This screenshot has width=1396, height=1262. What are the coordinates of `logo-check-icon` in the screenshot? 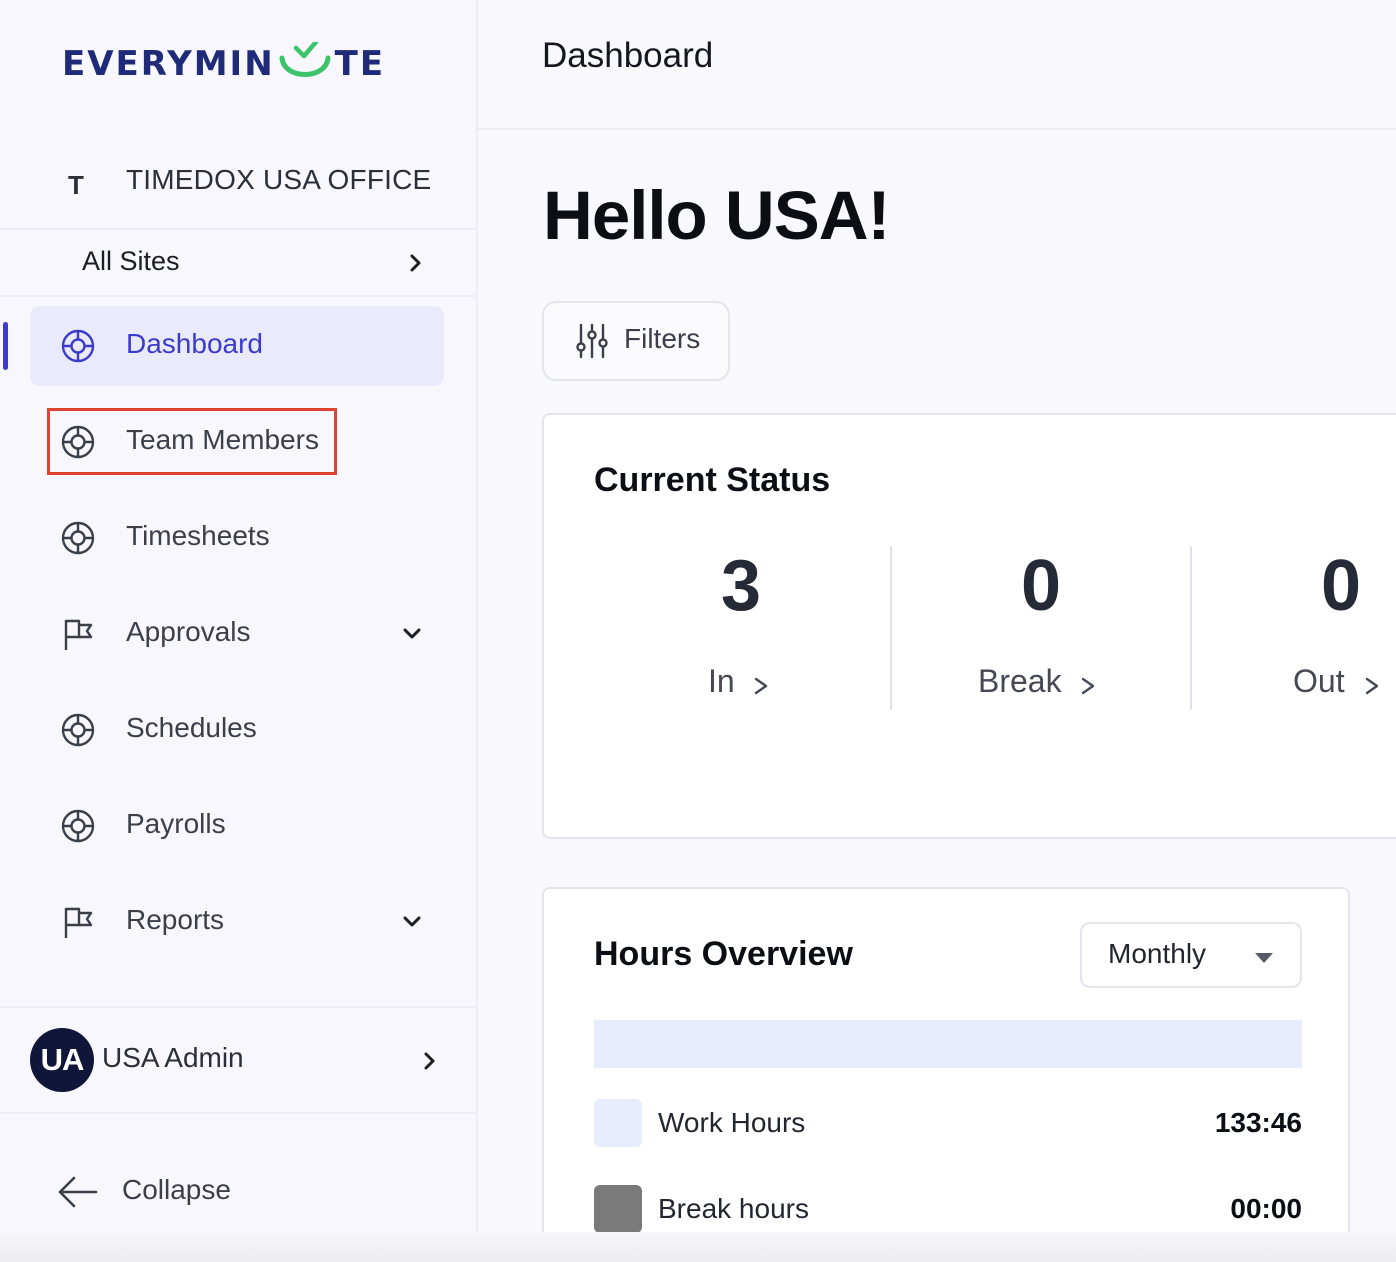 It's located at (305, 59).